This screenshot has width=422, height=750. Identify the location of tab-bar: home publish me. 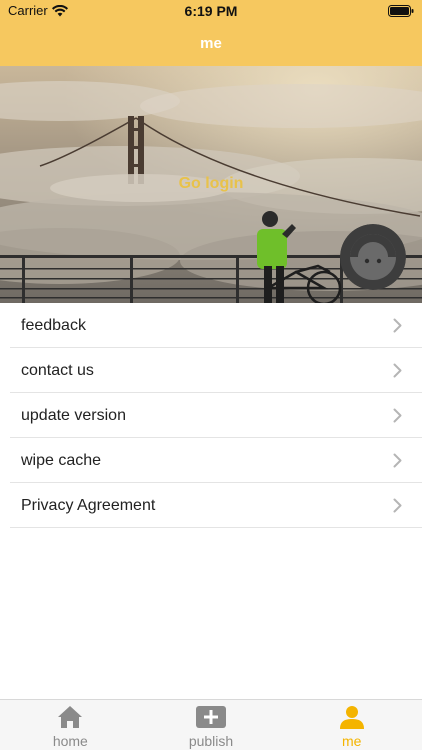
(211, 724).